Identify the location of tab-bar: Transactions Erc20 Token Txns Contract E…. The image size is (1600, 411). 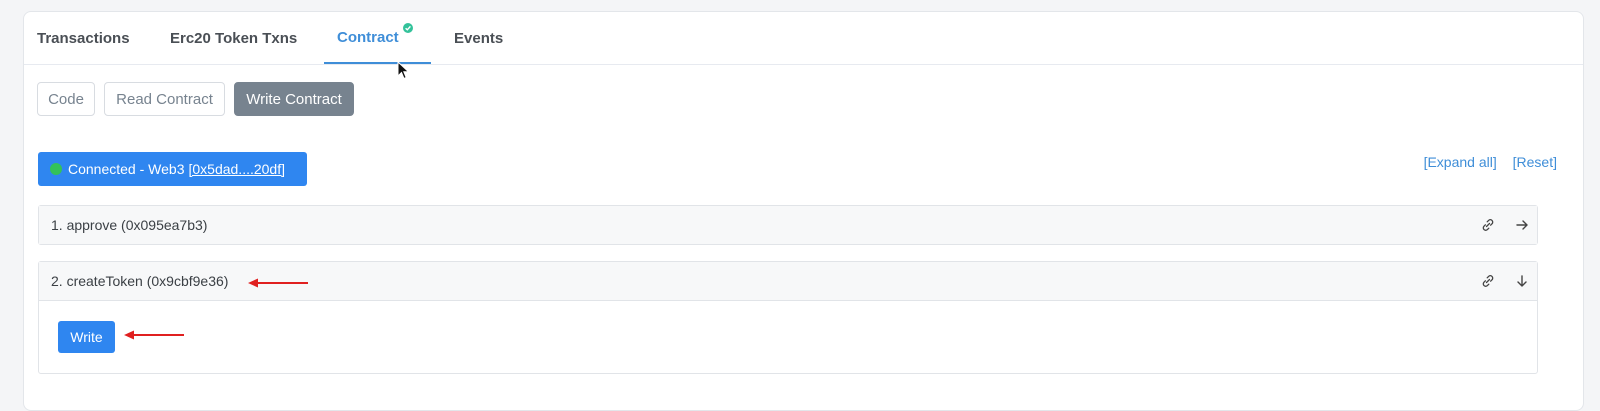
(803, 38).